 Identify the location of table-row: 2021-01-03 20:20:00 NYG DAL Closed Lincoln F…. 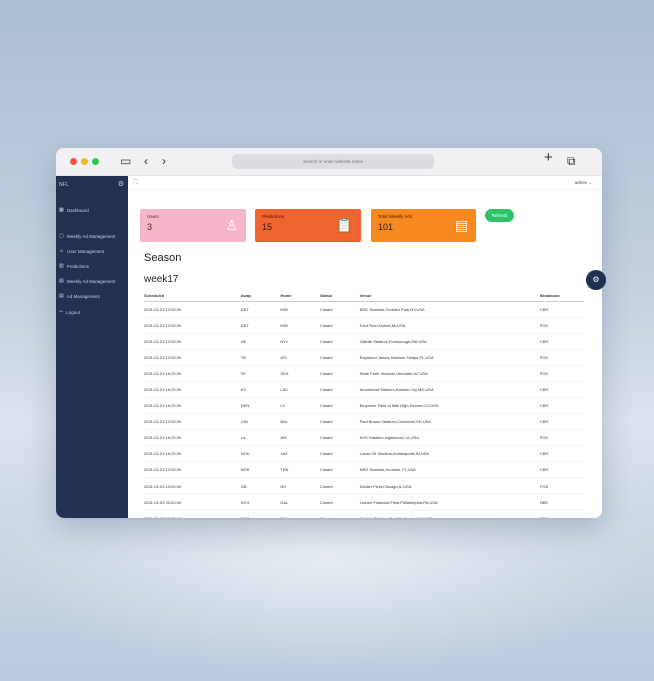
(364, 502).